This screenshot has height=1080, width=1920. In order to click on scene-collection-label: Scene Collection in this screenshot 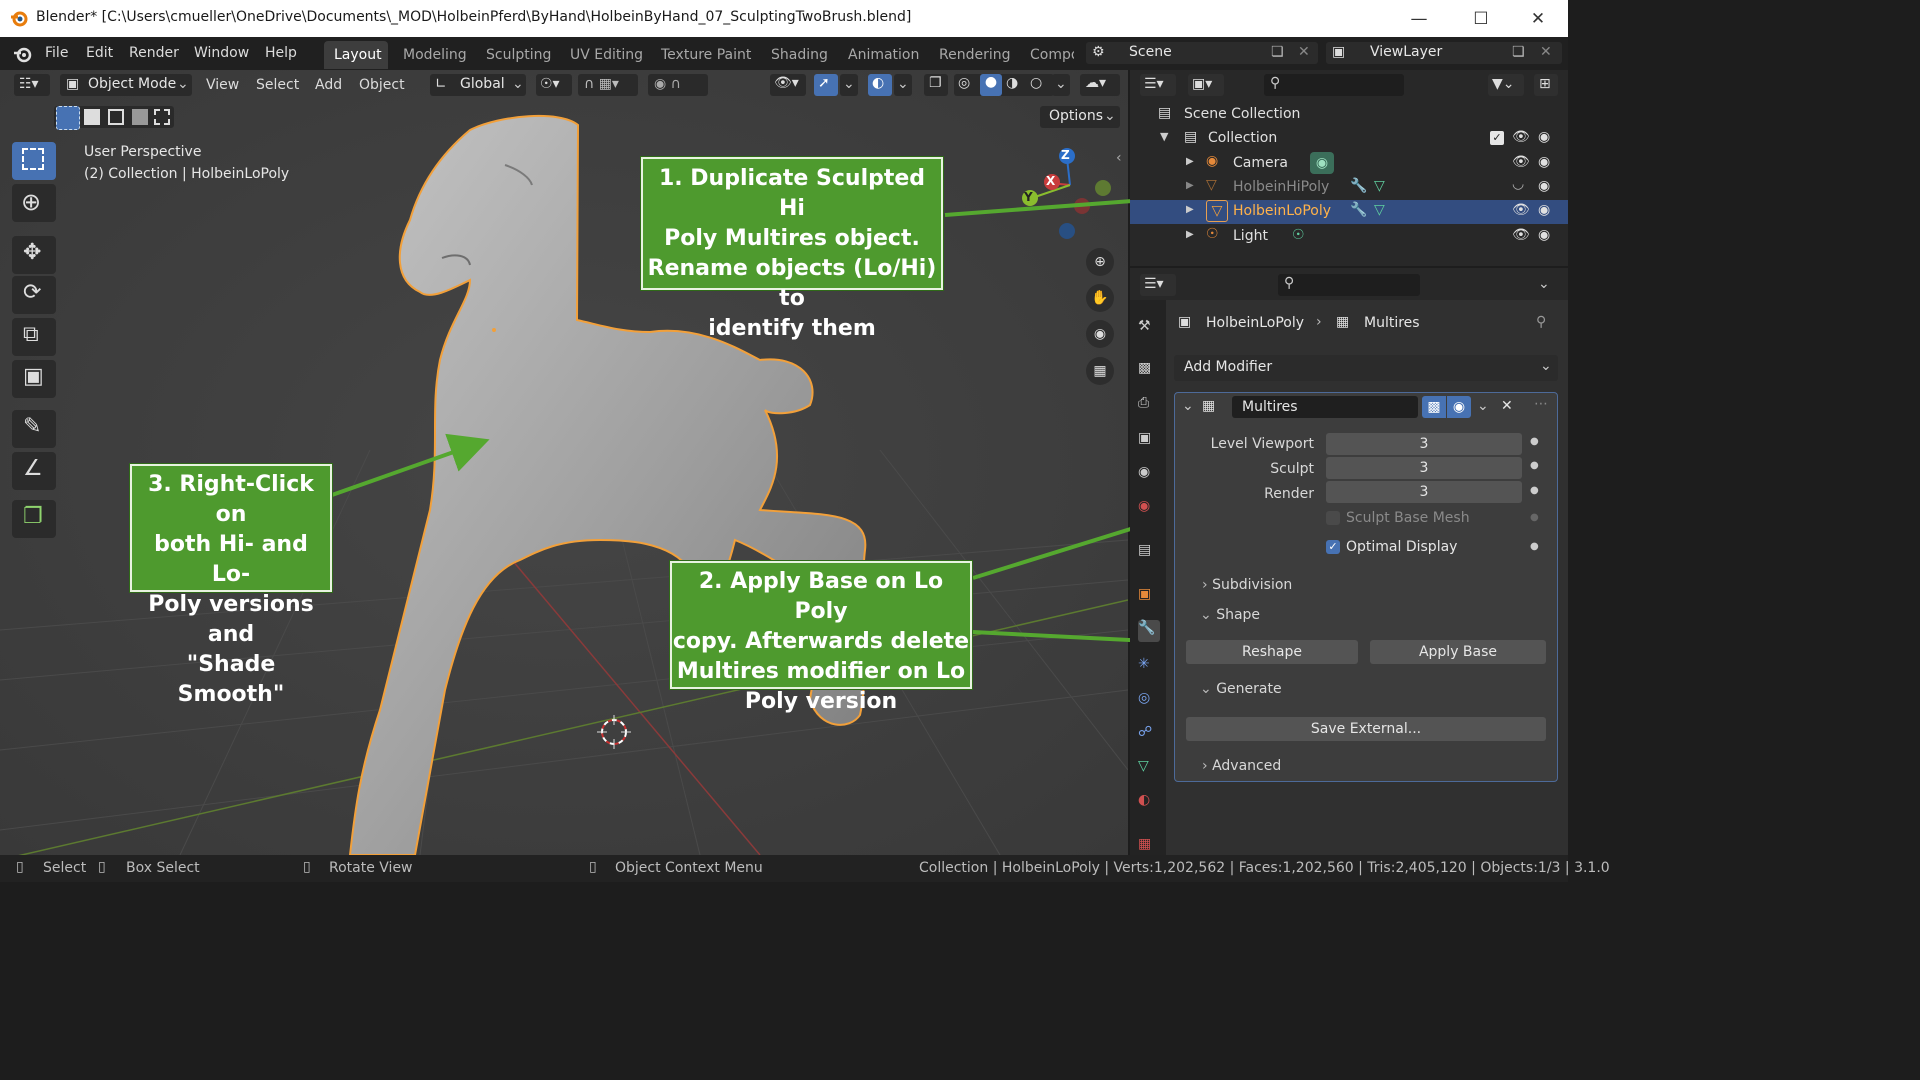, I will do `click(1242, 114)`.